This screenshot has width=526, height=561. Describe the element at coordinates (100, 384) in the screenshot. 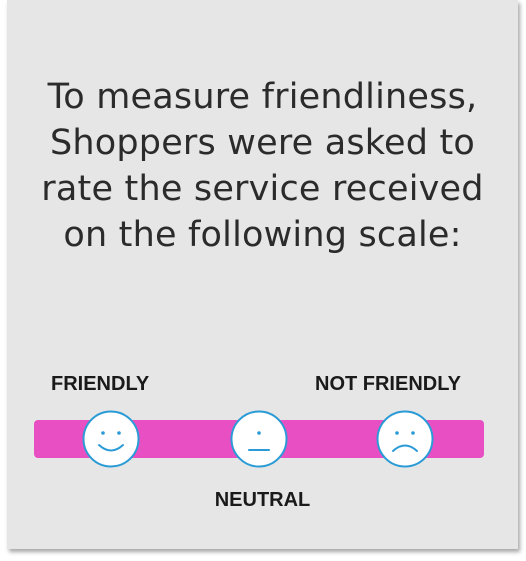

I see `friendly-label: FRIENDLY` at that location.